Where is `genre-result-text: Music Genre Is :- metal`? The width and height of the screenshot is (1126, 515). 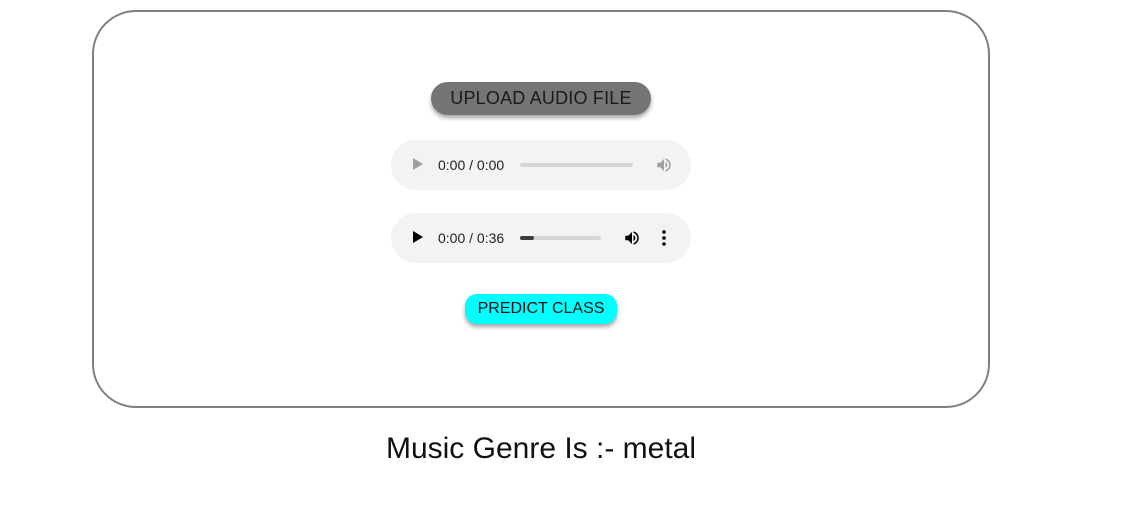
genre-result-text: Music Genre Is :- metal is located at coordinates (541, 448).